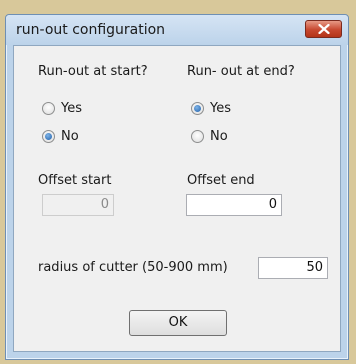 This screenshot has width=356, height=364. I want to click on title-bar: run-out configuration, so click(177, 30).